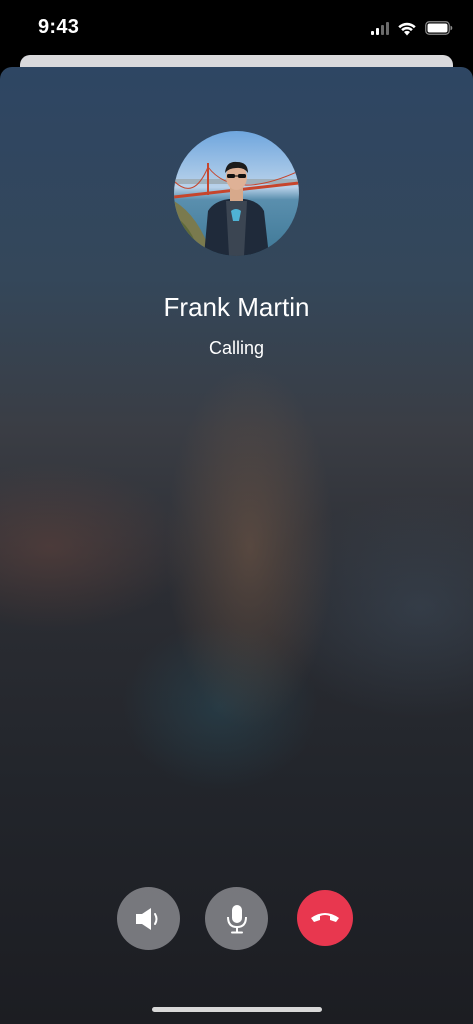 This screenshot has width=473, height=1024. I want to click on call-controls, so click(236, 919).